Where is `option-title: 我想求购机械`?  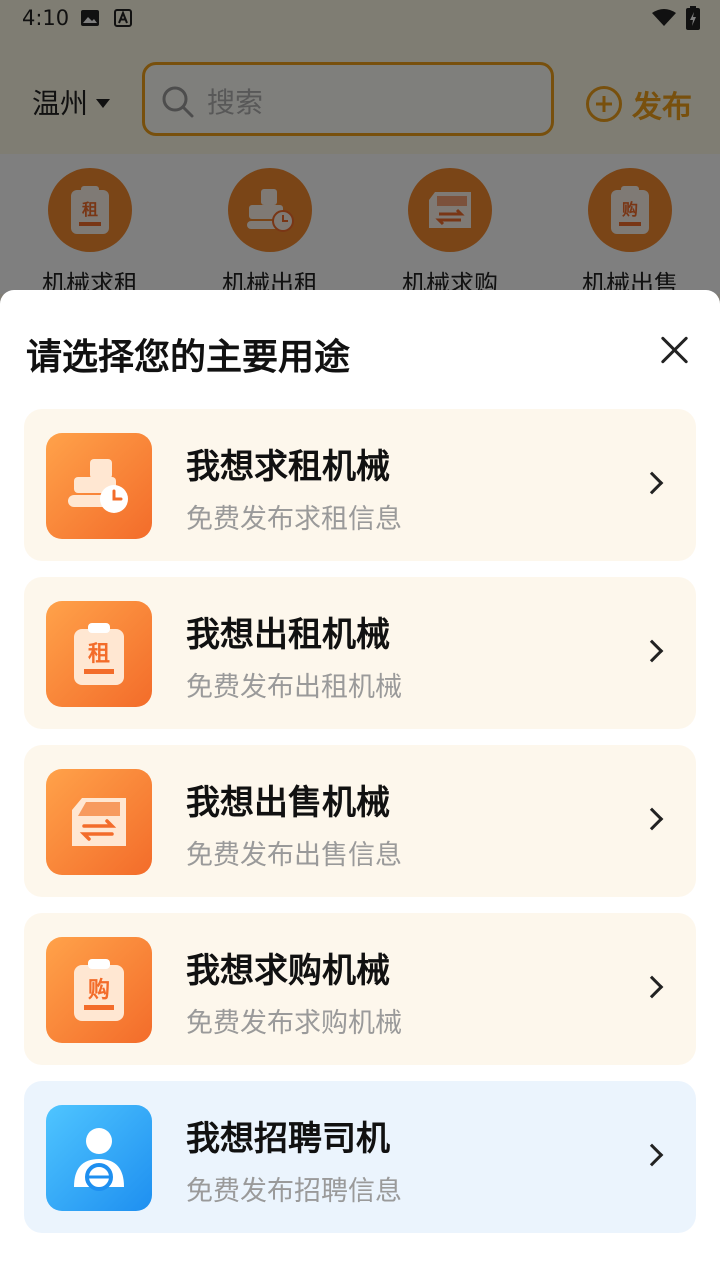
option-title: 我想求购机械 is located at coordinates (288, 971).